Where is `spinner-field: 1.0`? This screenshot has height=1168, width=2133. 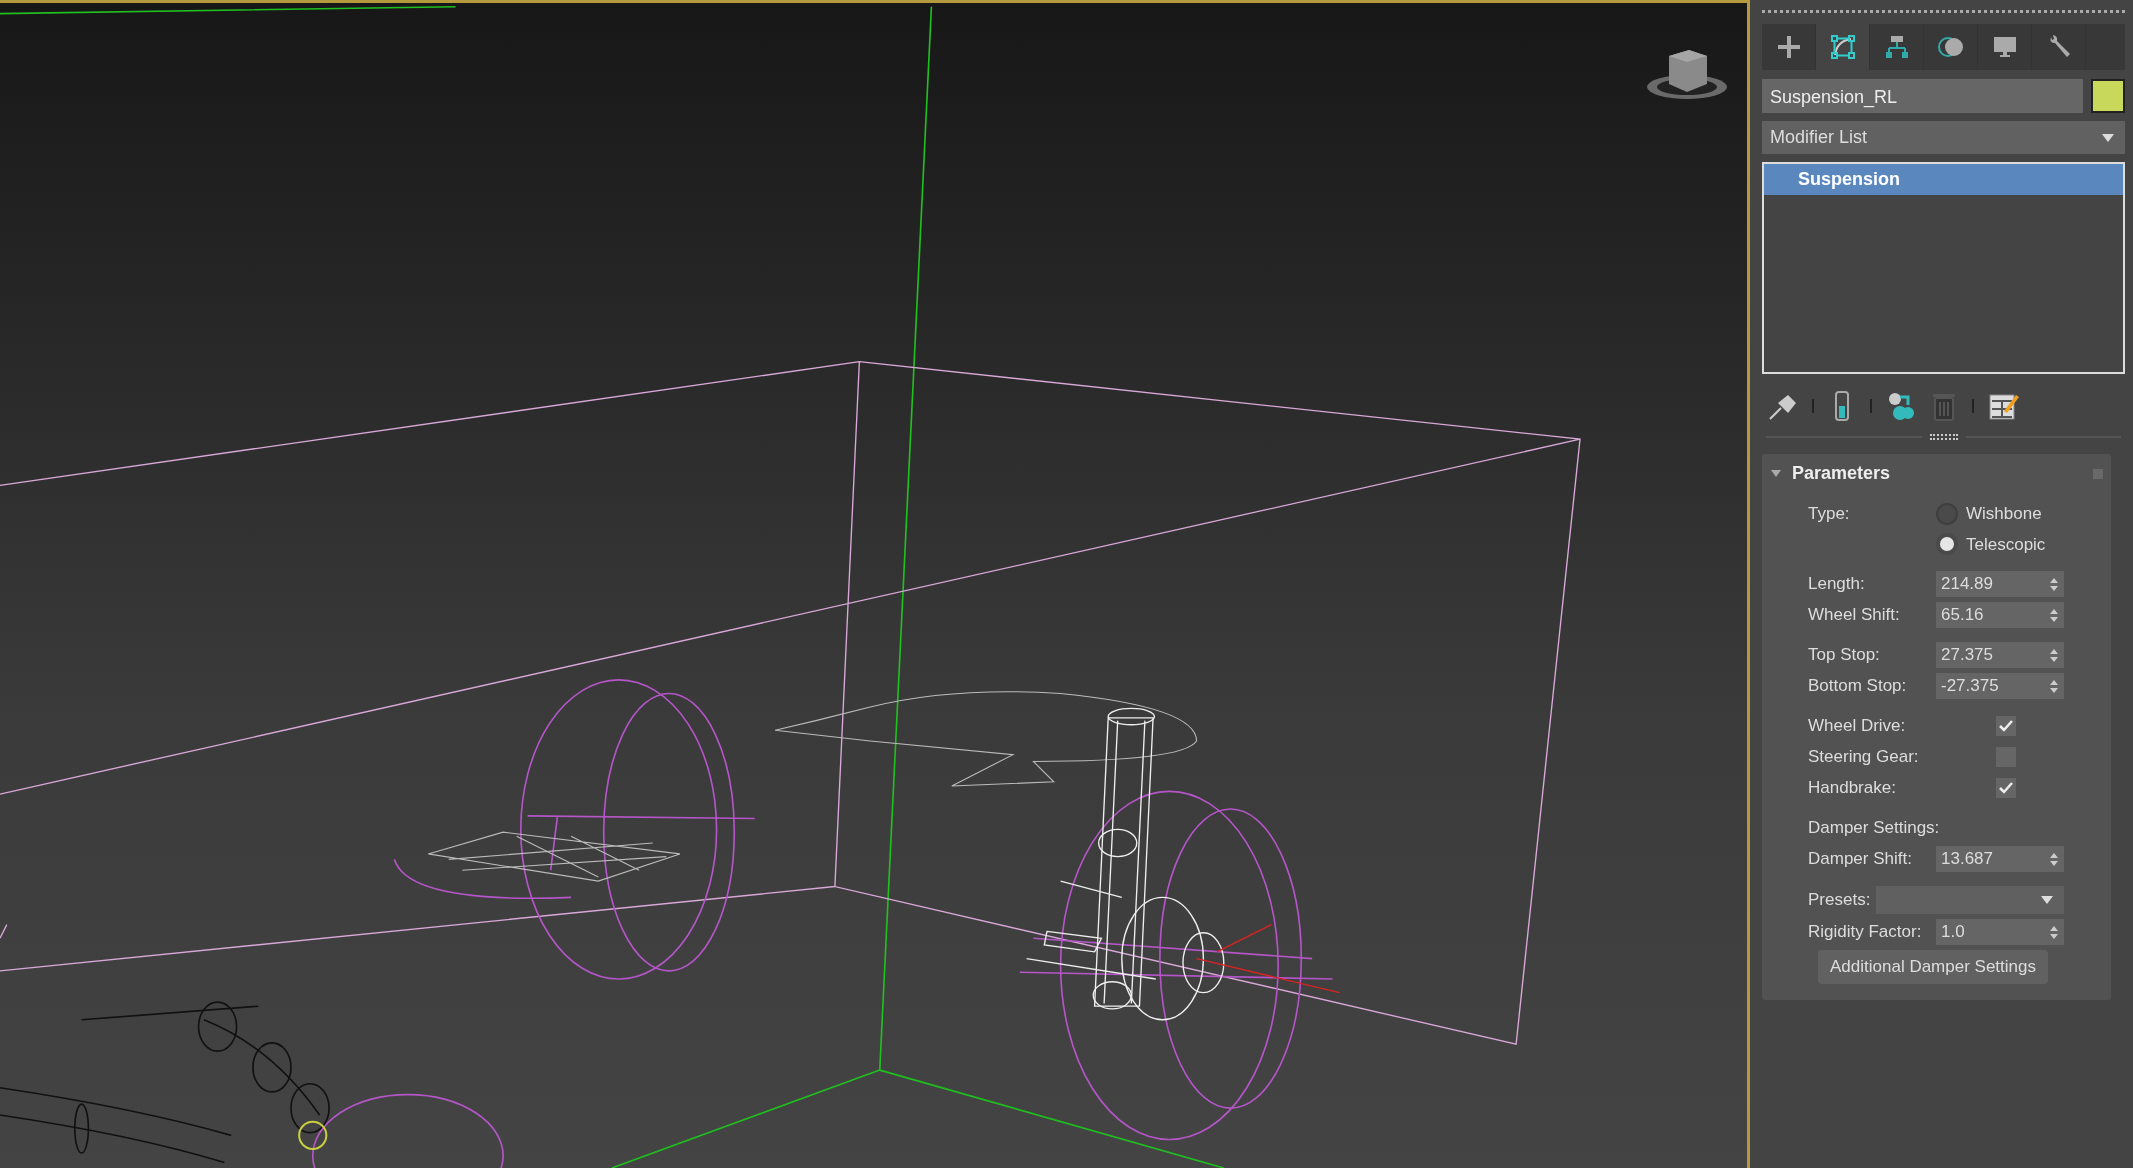
spinner-field: 1.0 is located at coordinates (2000, 932).